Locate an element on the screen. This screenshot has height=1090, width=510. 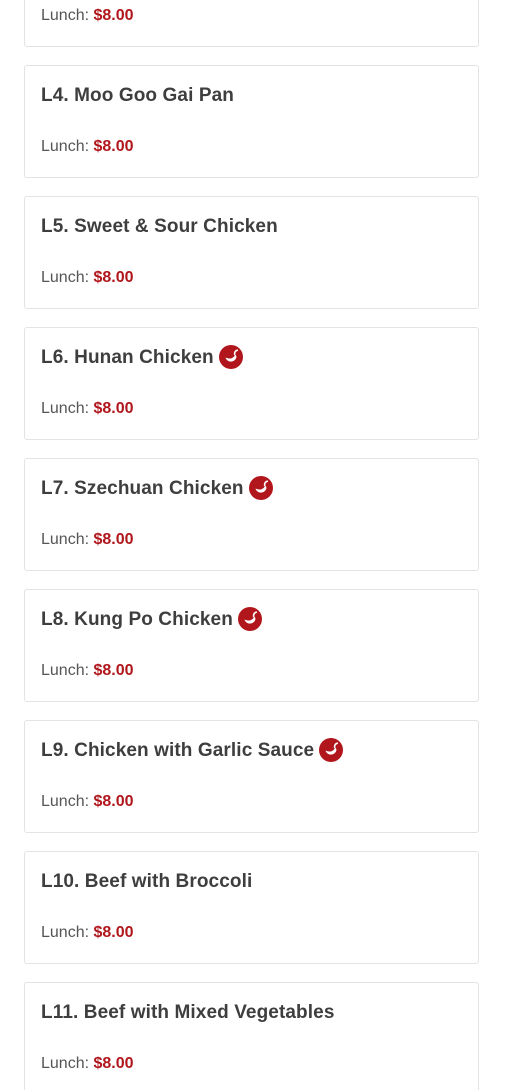
menu-item-name: L4. Moo Goo Gai Pan is located at coordinates (137, 95).